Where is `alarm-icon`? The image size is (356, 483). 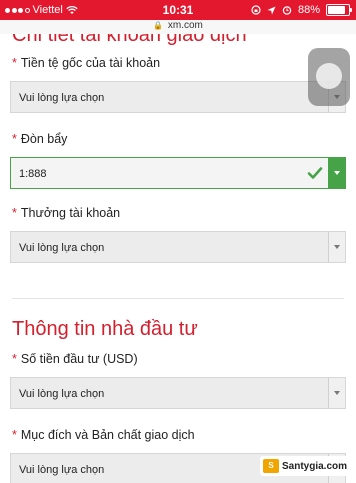
alarm-icon is located at coordinates (287, 10).